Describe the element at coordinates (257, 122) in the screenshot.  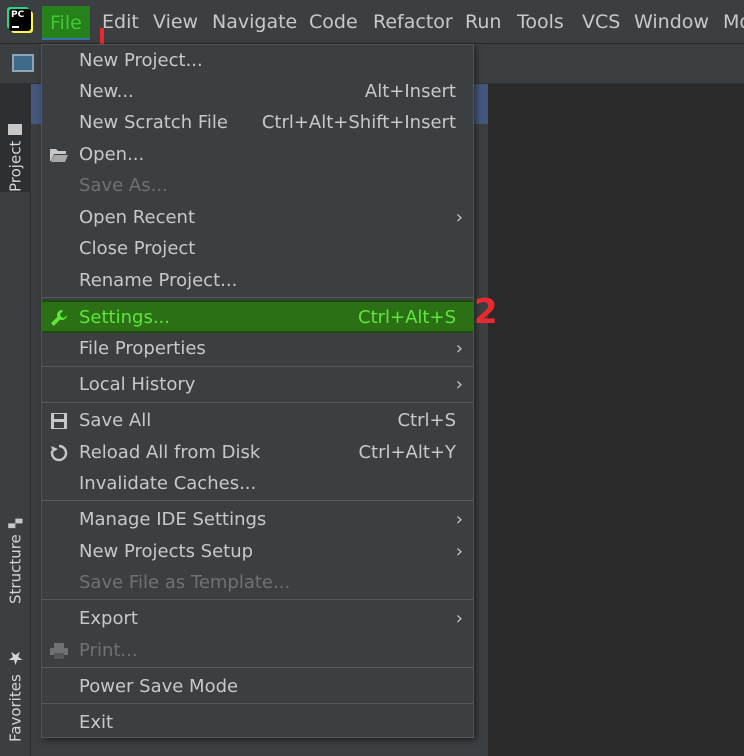
I see `menu-item-new-scratch-file: New Scratch File Ctrl+Alt+Shift+Insert` at that location.